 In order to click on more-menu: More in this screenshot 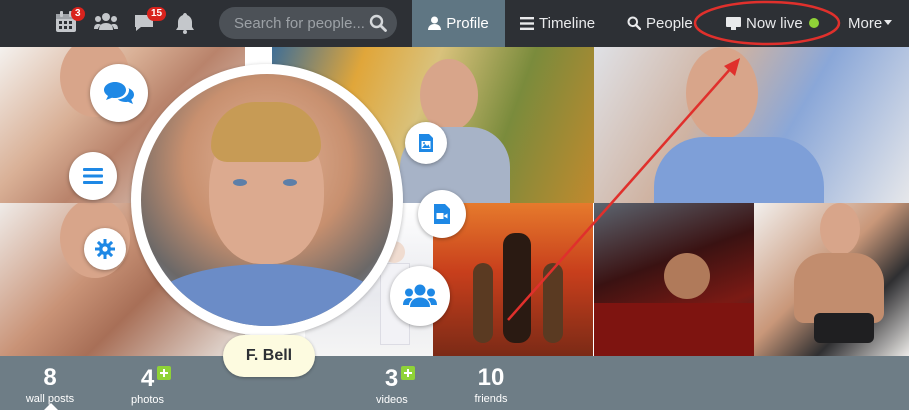, I will do `click(870, 23)`.